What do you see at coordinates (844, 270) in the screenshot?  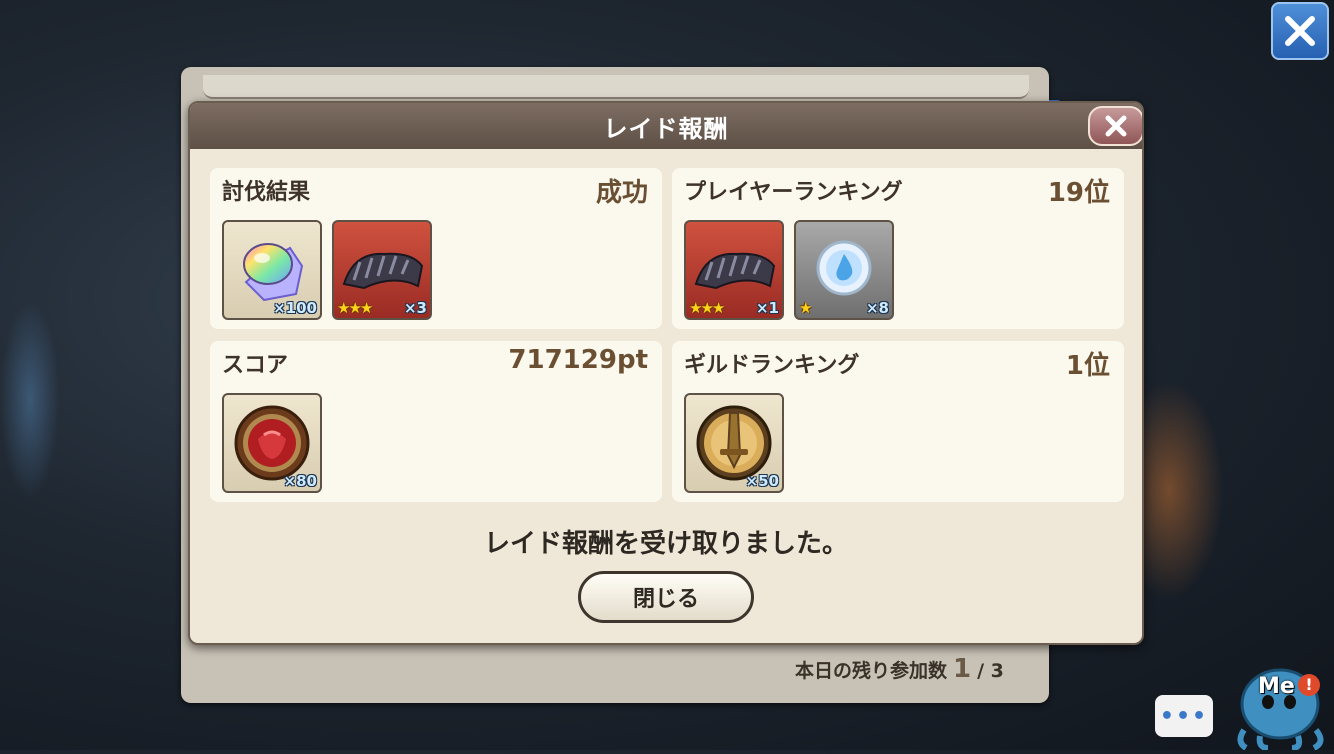 I see `reward-item-water-orb: ★ ×8` at bounding box center [844, 270].